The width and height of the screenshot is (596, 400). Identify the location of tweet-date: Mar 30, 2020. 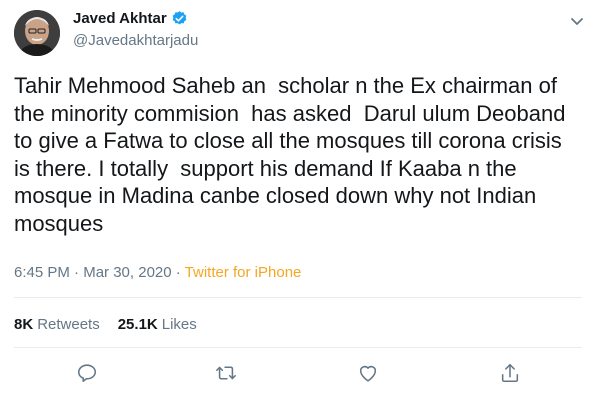
(127, 272).